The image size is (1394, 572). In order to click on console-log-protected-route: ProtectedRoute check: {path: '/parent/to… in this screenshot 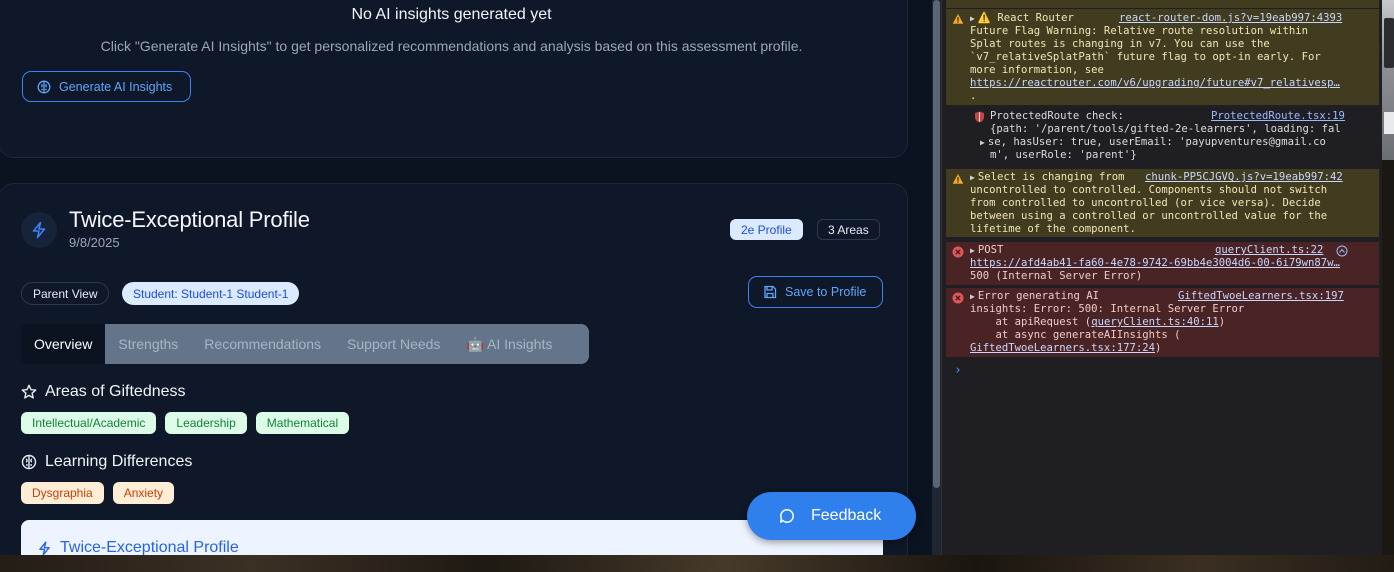, I will do `click(1162, 138)`.